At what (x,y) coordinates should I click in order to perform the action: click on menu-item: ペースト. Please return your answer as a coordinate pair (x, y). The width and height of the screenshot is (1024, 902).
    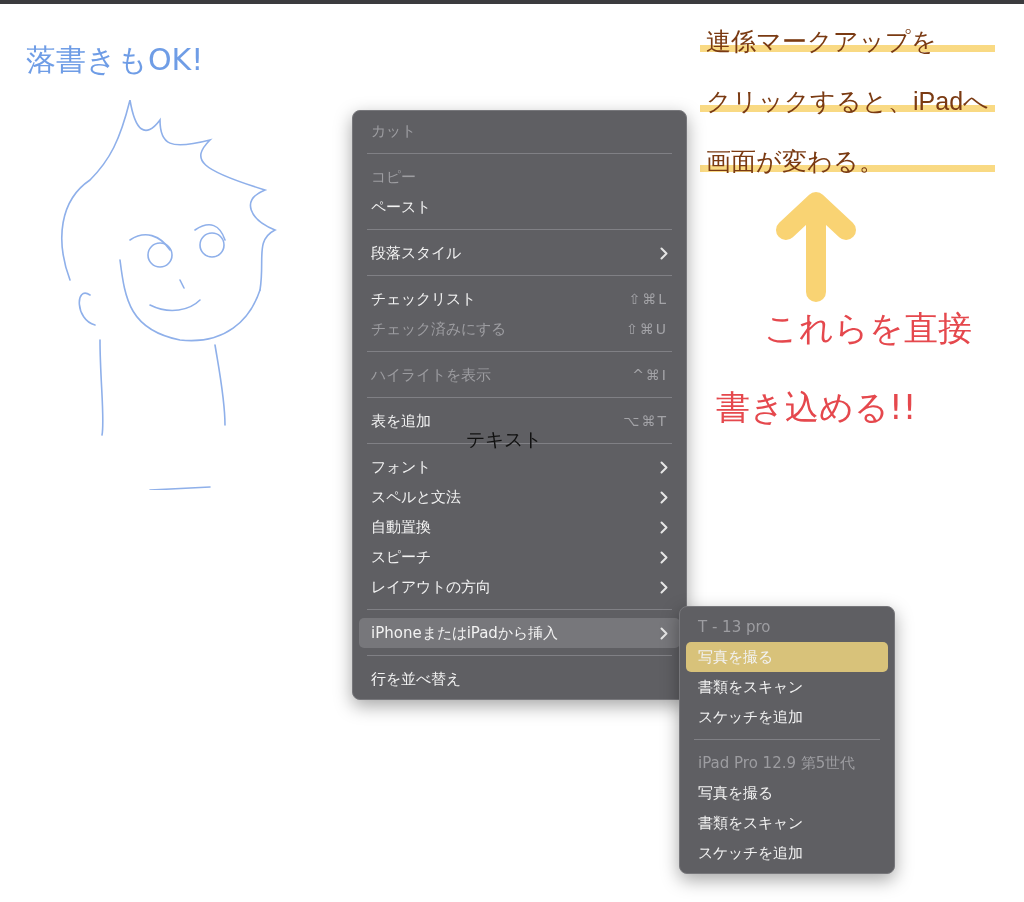
    Looking at the image, I should click on (519, 207).